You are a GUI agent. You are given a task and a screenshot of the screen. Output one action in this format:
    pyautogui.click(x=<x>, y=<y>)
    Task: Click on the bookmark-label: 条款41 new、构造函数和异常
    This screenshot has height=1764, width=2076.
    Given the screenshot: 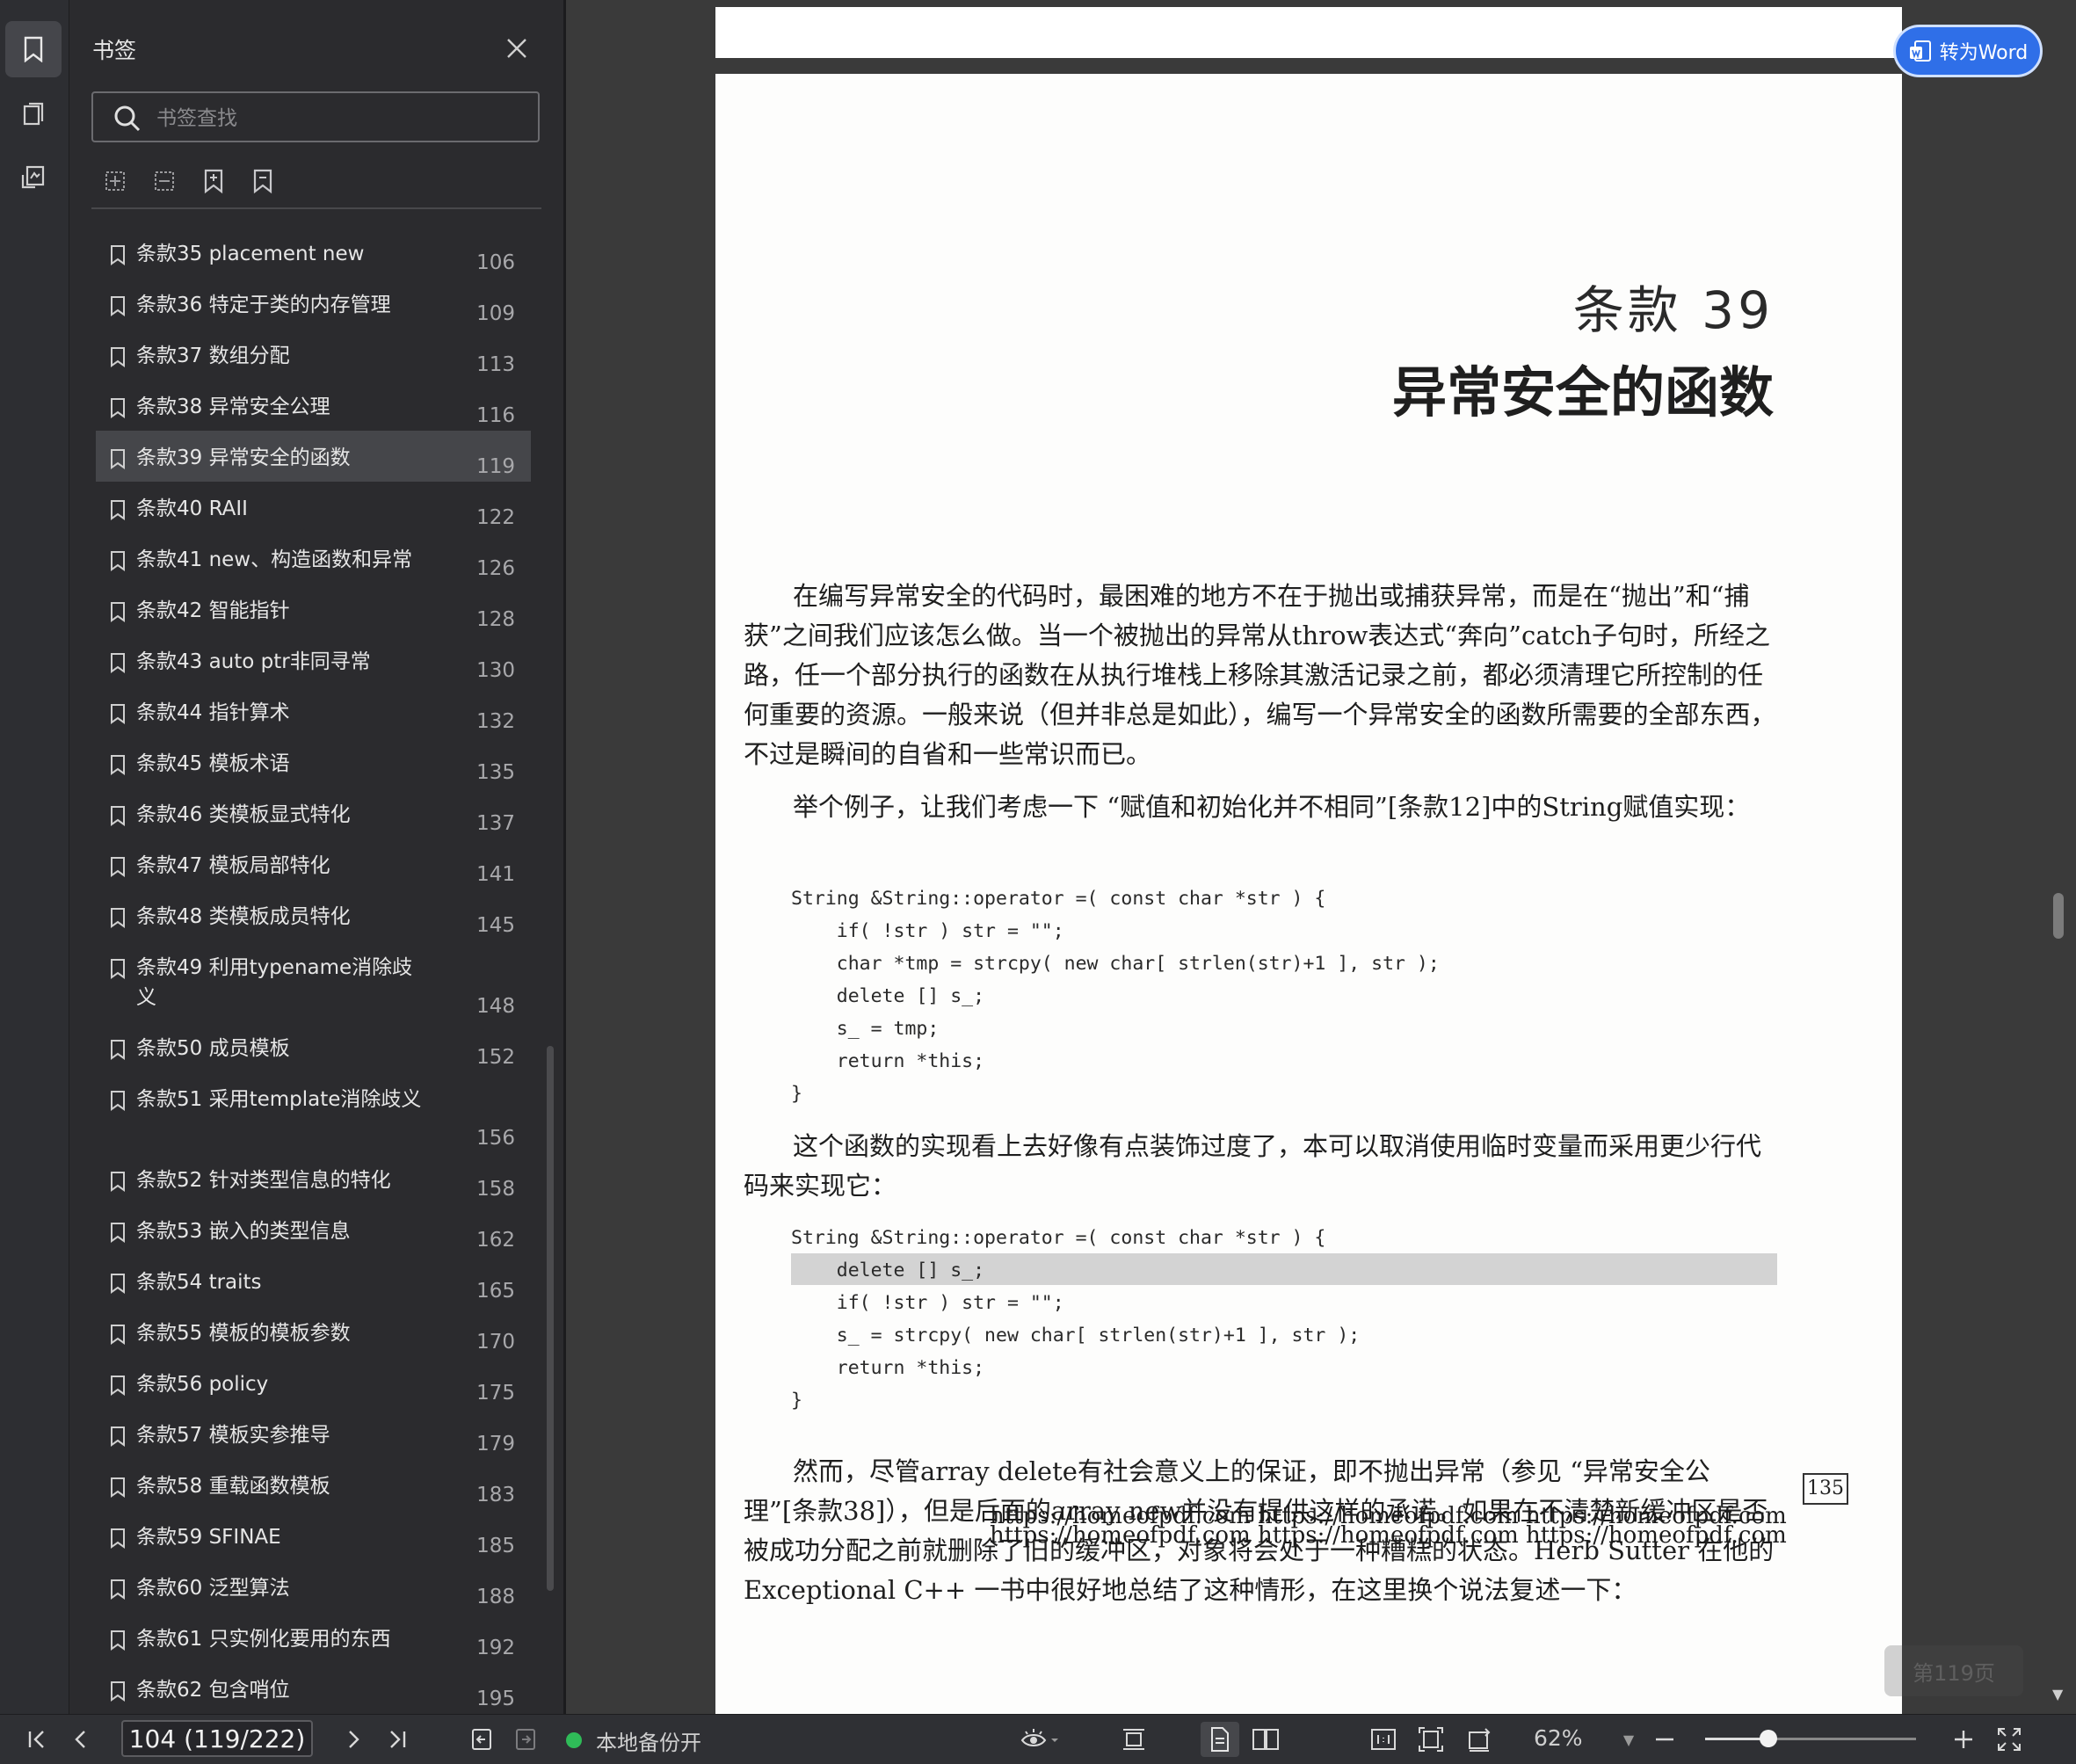 What is the action you would take?
    pyautogui.click(x=274, y=559)
    